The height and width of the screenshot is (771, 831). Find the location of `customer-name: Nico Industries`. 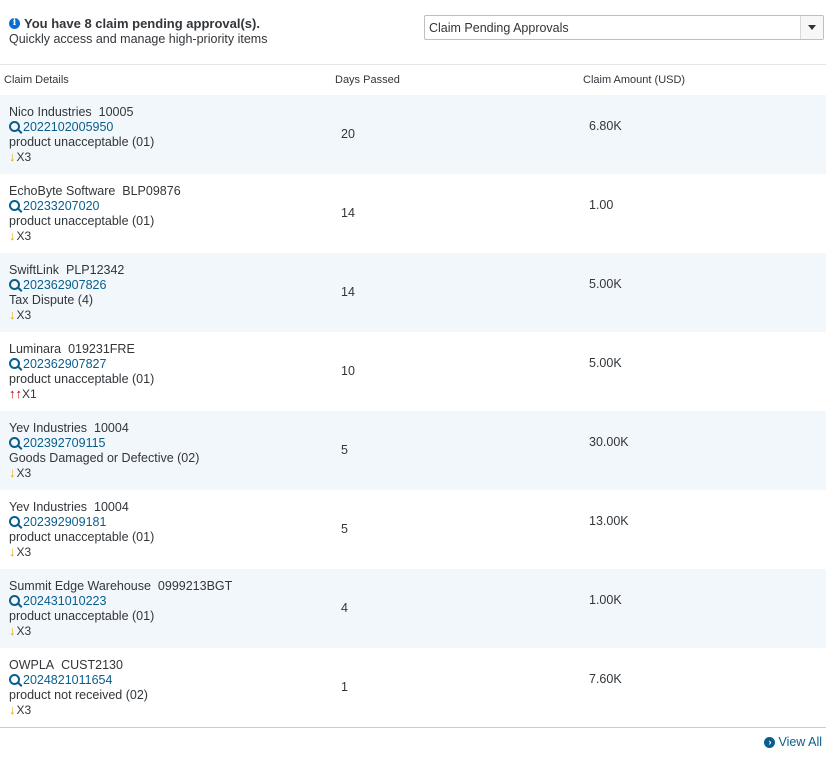

customer-name: Nico Industries is located at coordinates (50, 112).